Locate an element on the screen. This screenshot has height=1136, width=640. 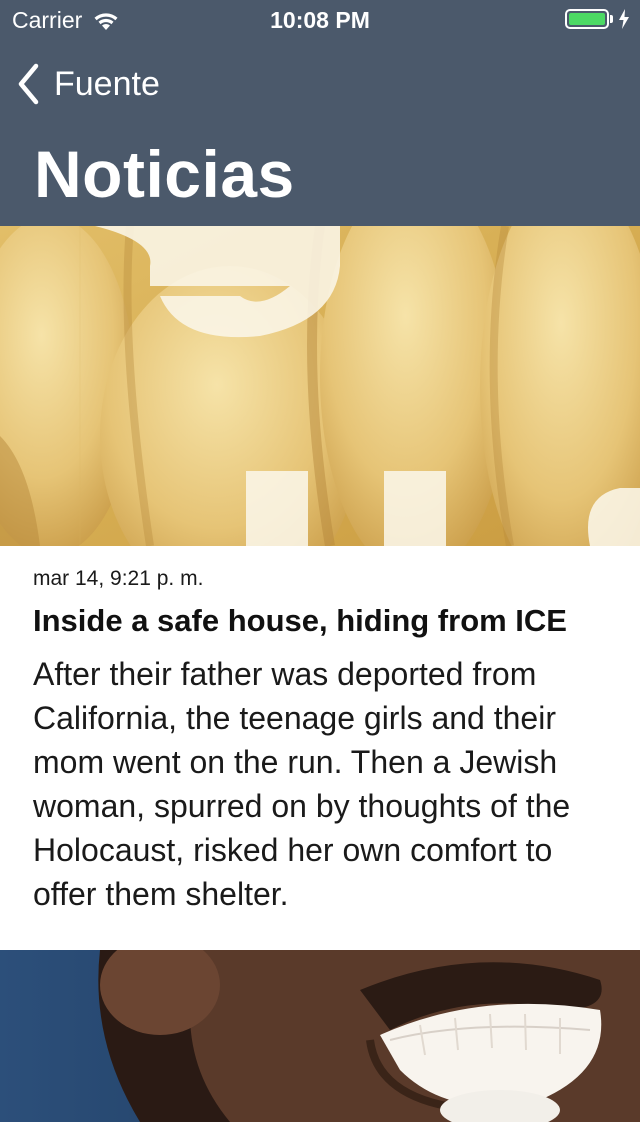
chevron-left-icon is located at coordinates (28, 84).